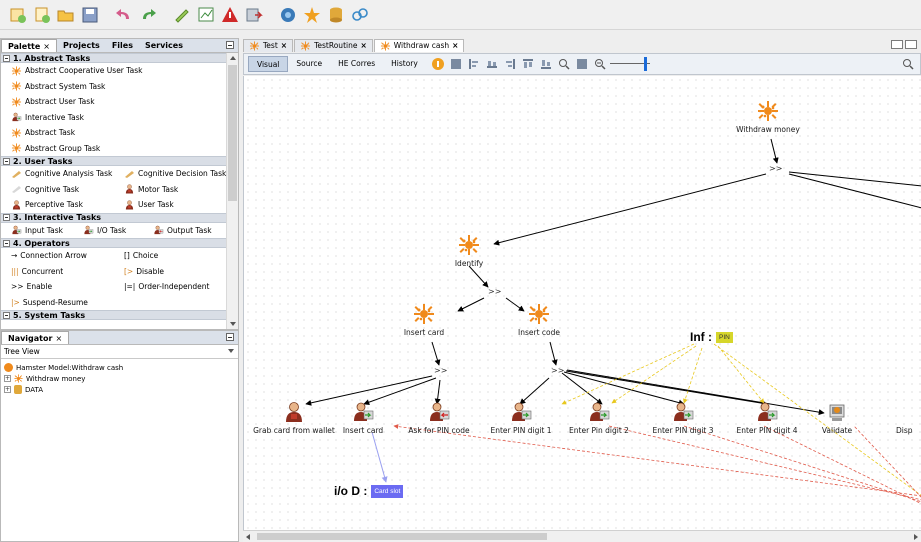 Image resolution: width=921 pixels, height=542 pixels. I want to click on palette-item: |> Suspend-Resume, so click(114, 303).